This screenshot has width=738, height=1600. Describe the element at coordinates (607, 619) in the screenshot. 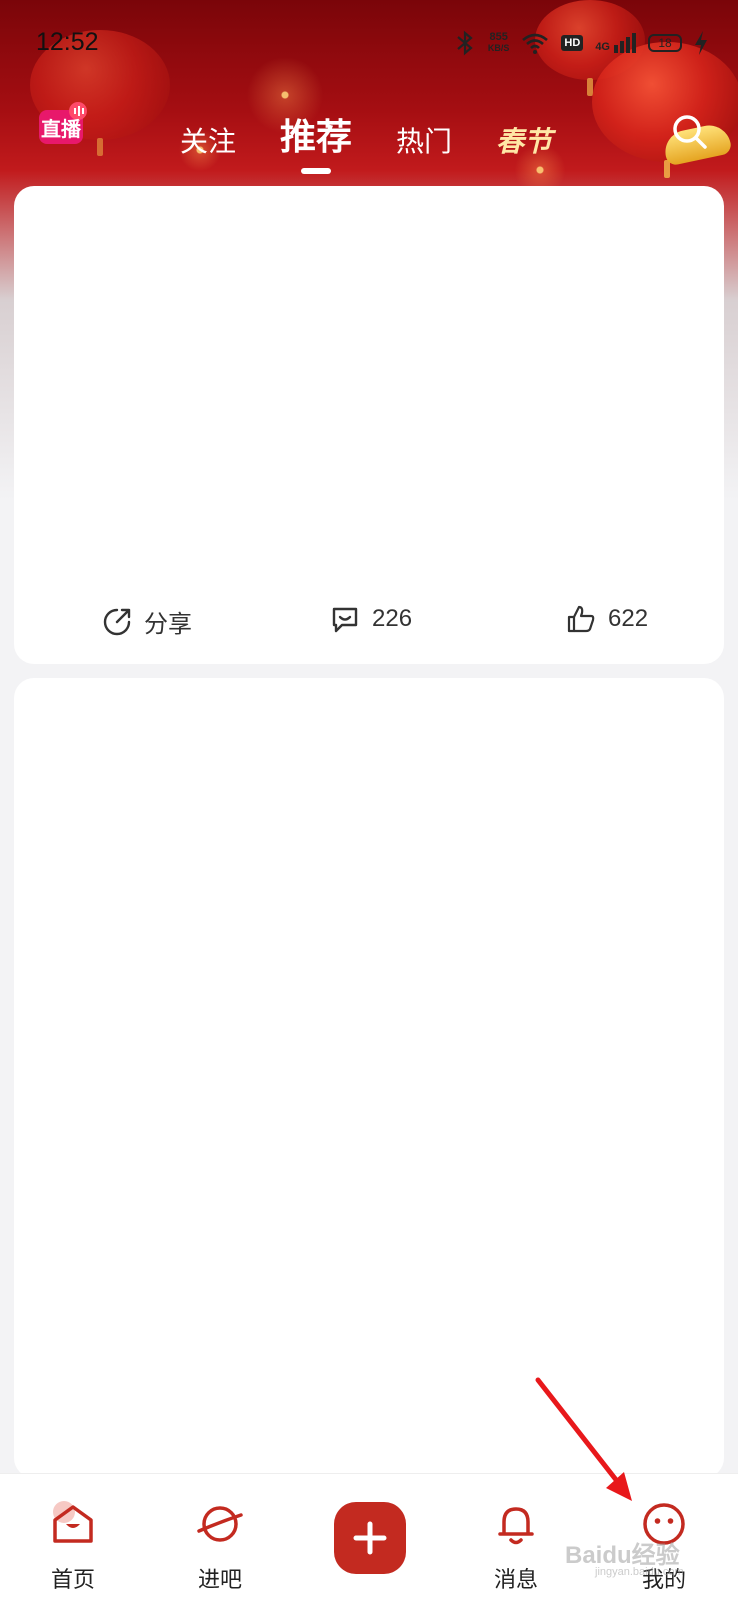

I see `like-button: 622` at that location.